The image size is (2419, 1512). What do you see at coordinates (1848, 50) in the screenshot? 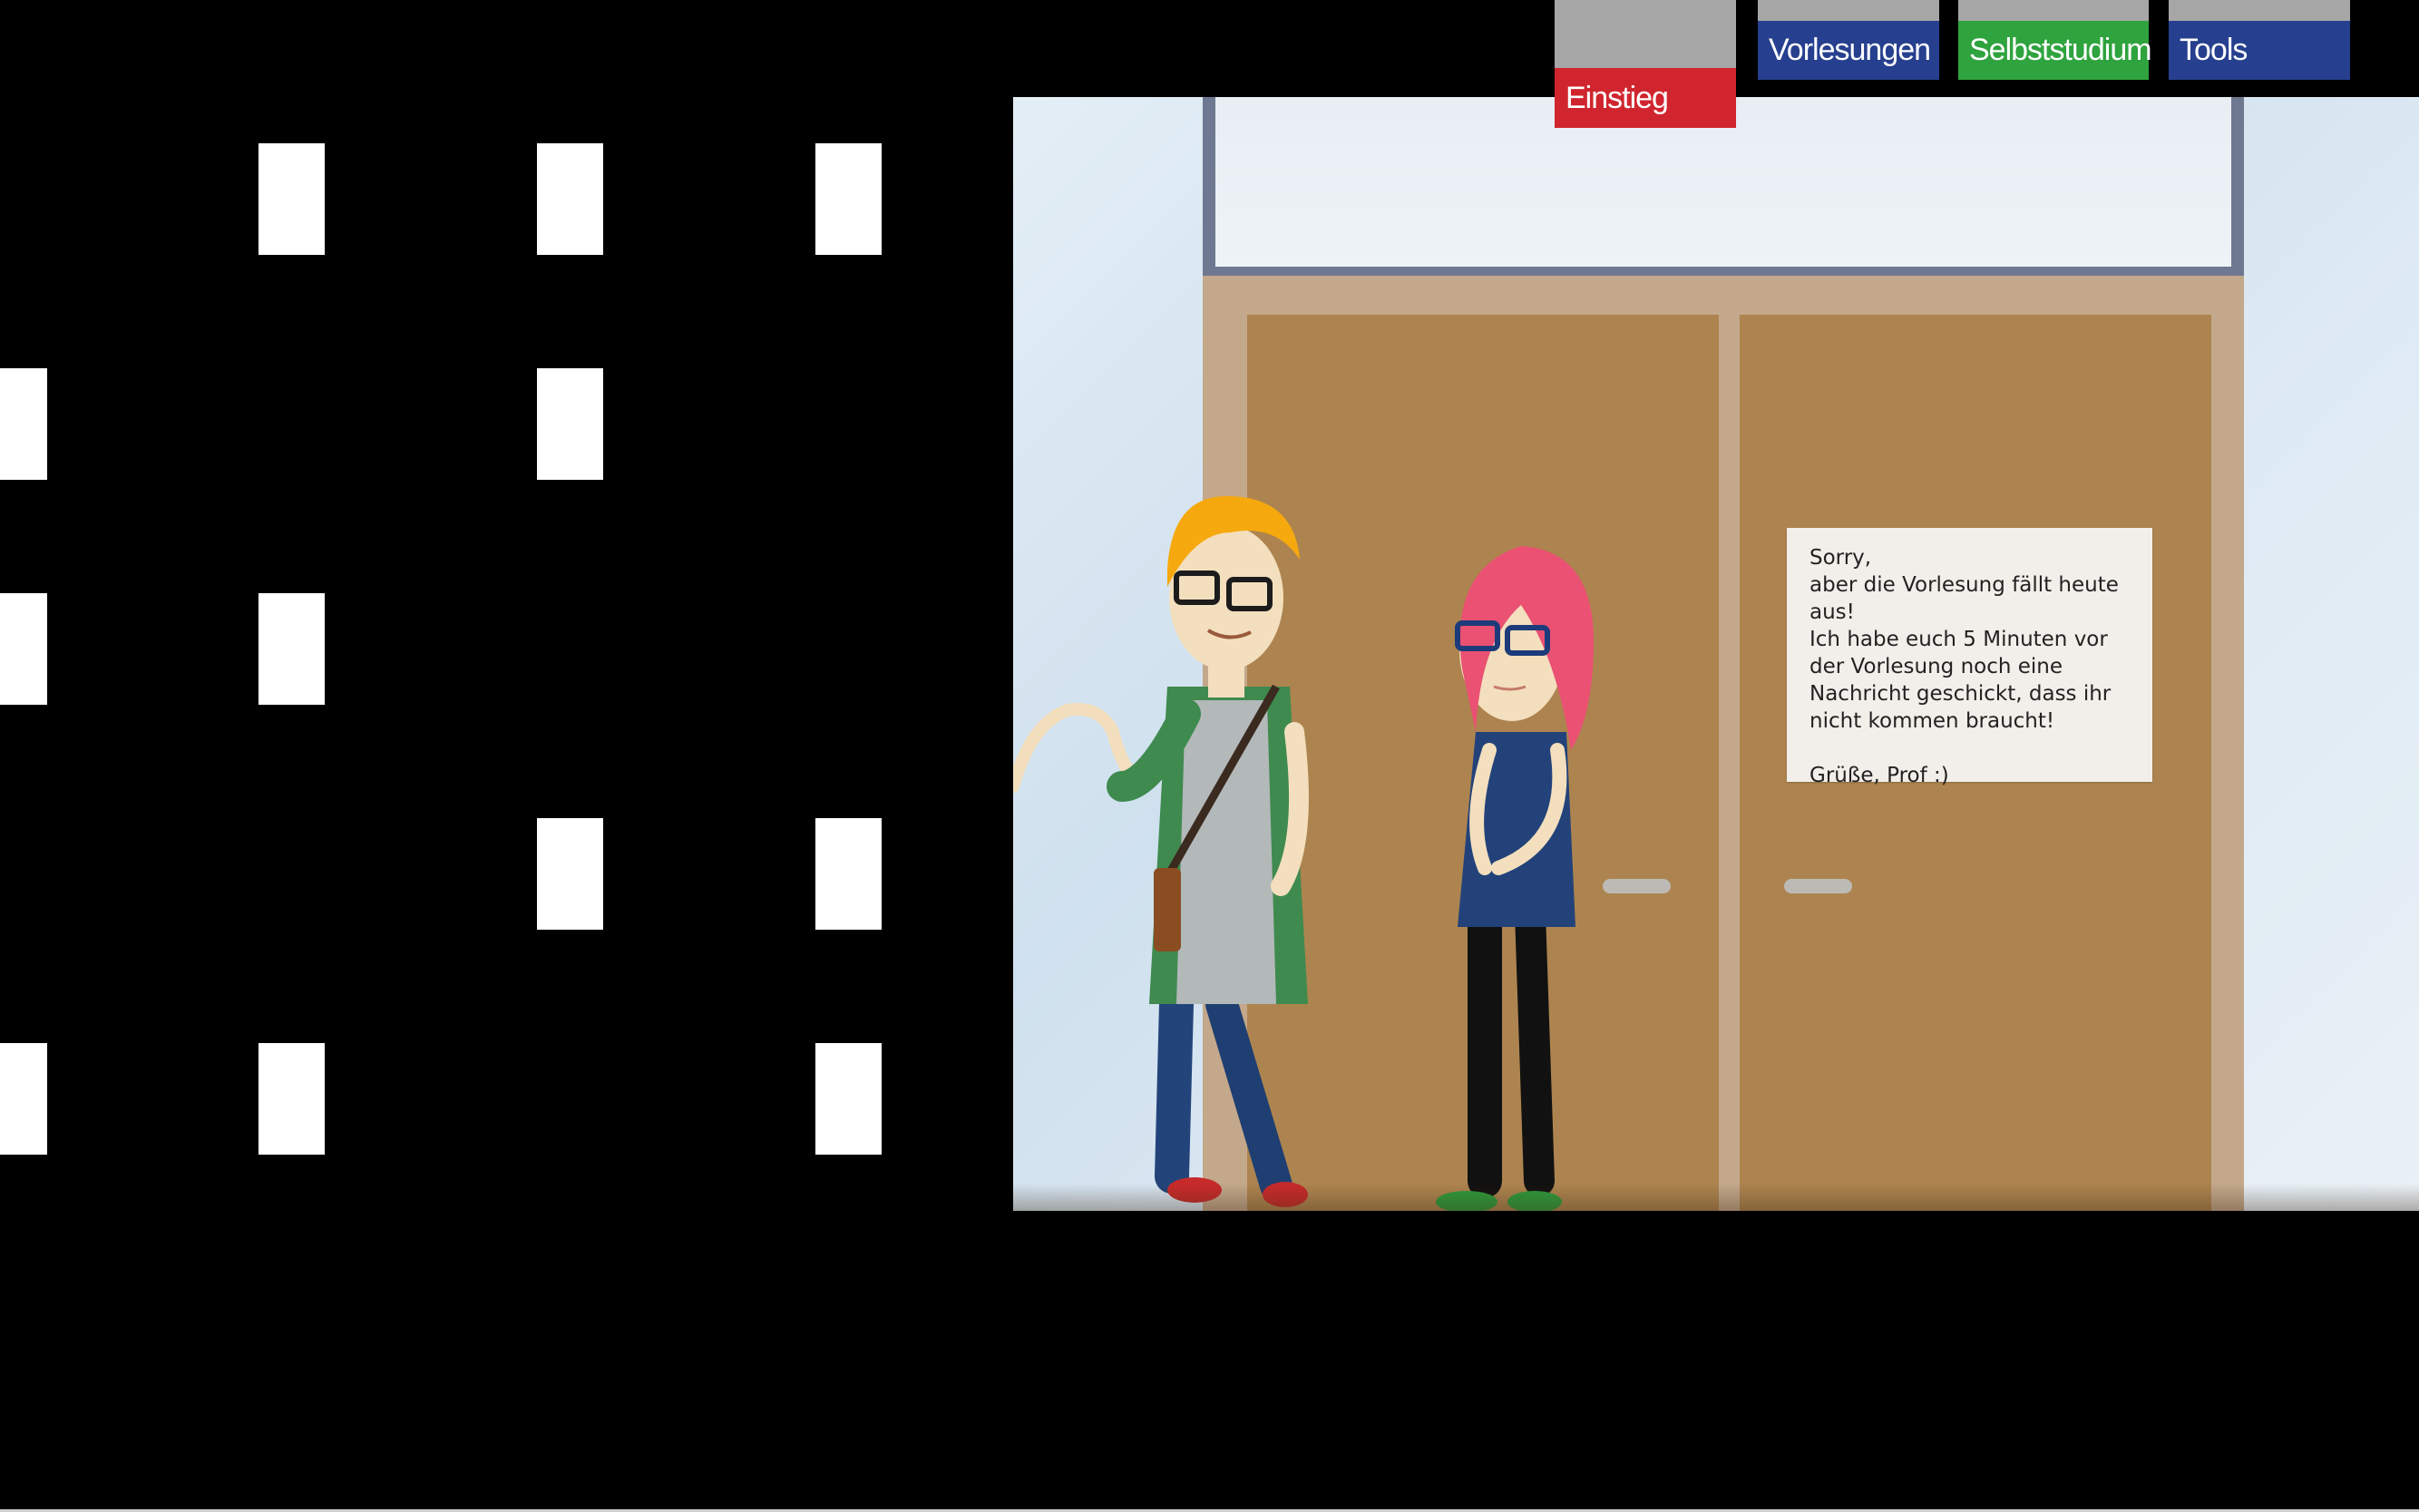
I see `nav-tab-vorlesungen: Vorlesungen` at bounding box center [1848, 50].